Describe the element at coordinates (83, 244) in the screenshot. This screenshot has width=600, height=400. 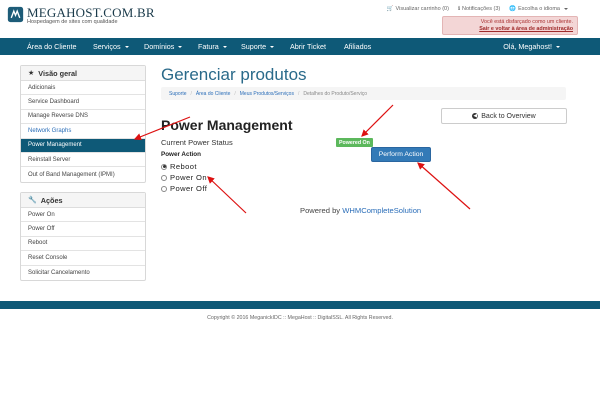
I see `action-reboot: Reboot` at that location.